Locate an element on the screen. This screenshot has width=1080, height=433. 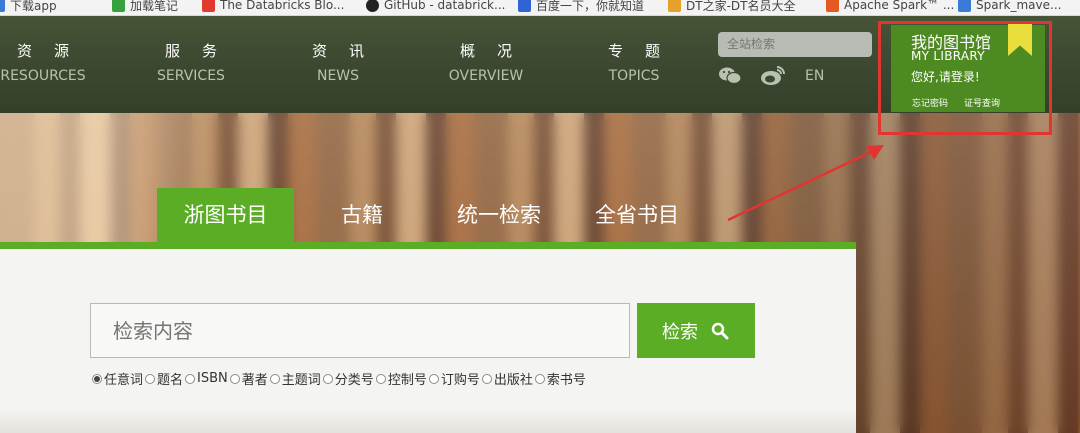
radio-order-number: 订购号 is located at coordinates (454, 378).